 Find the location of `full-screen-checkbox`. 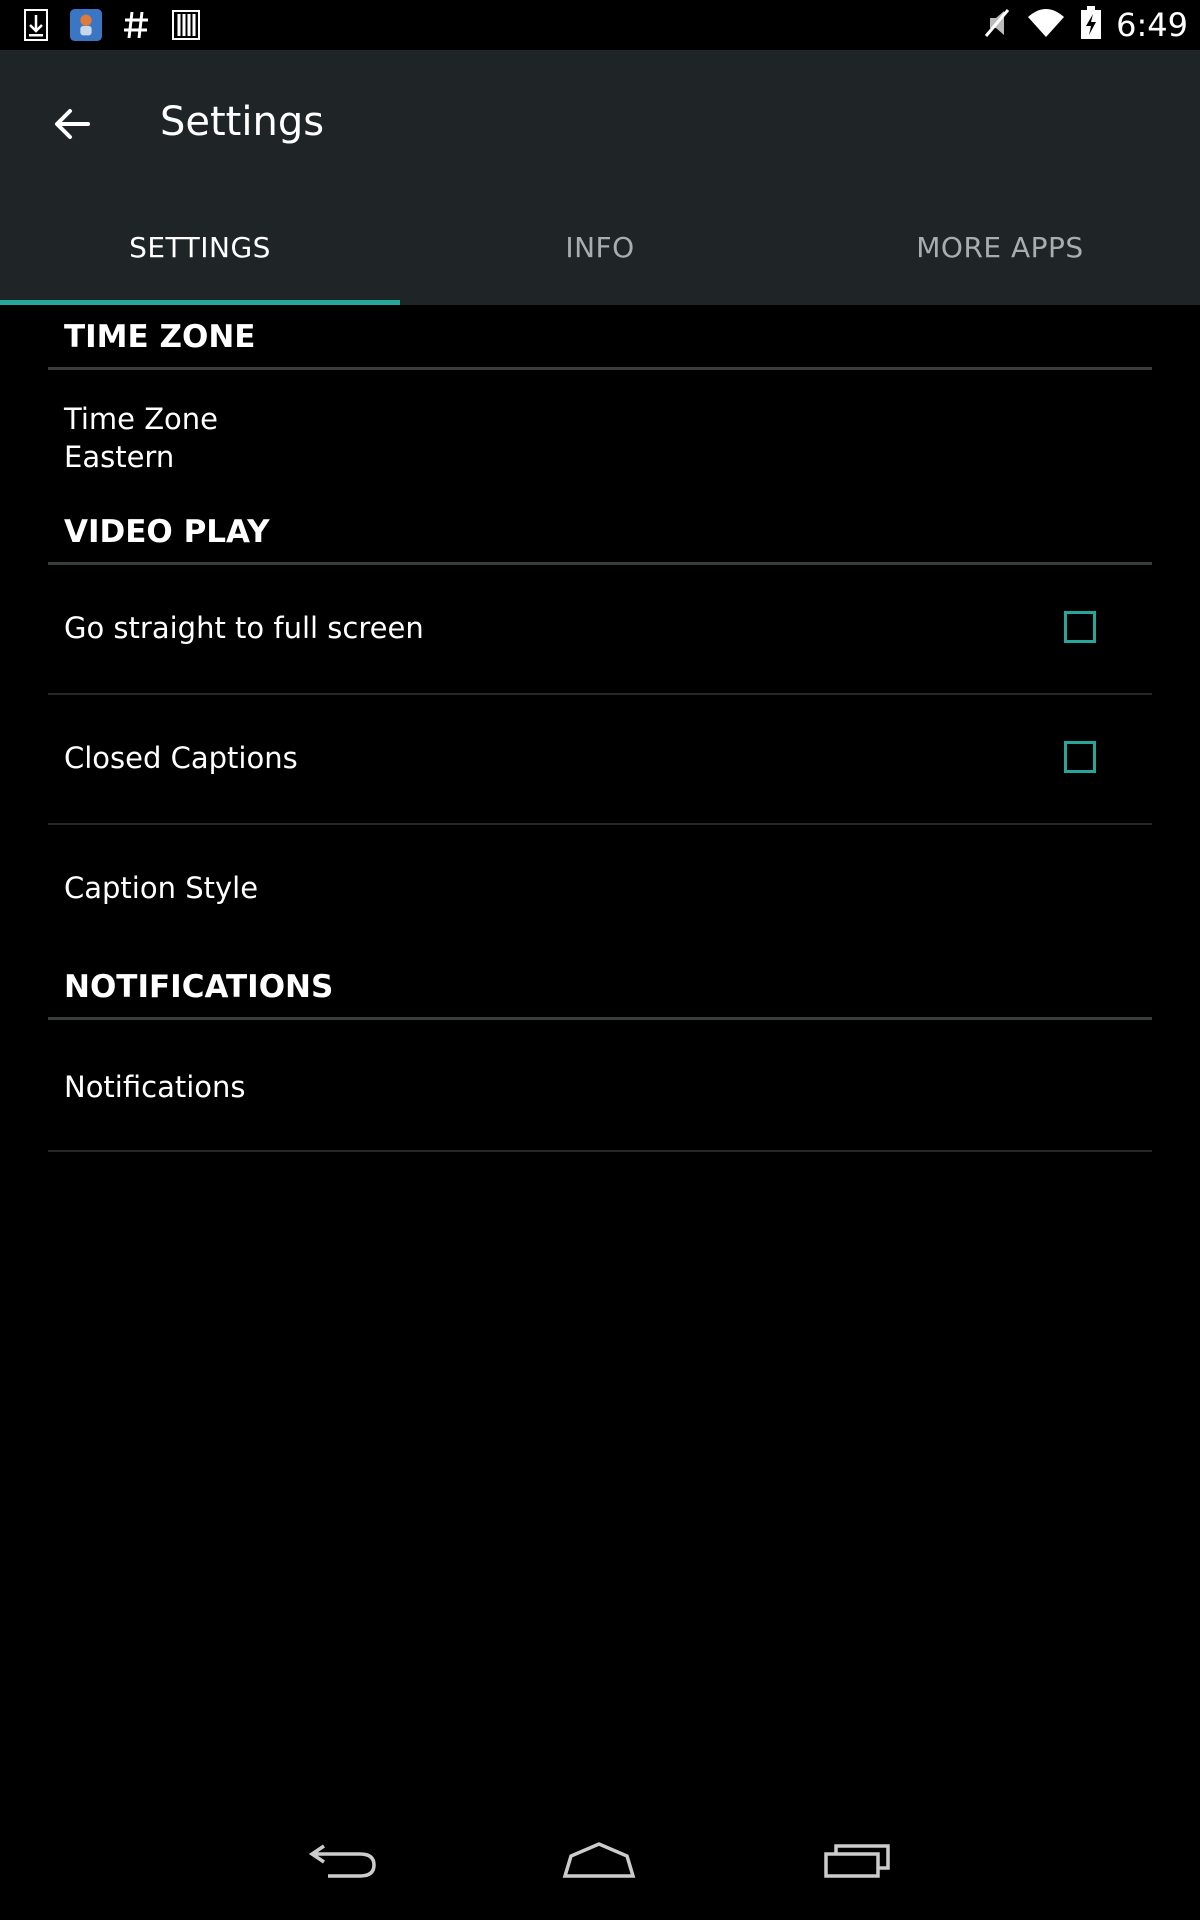

full-screen-checkbox is located at coordinates (1080, 627).